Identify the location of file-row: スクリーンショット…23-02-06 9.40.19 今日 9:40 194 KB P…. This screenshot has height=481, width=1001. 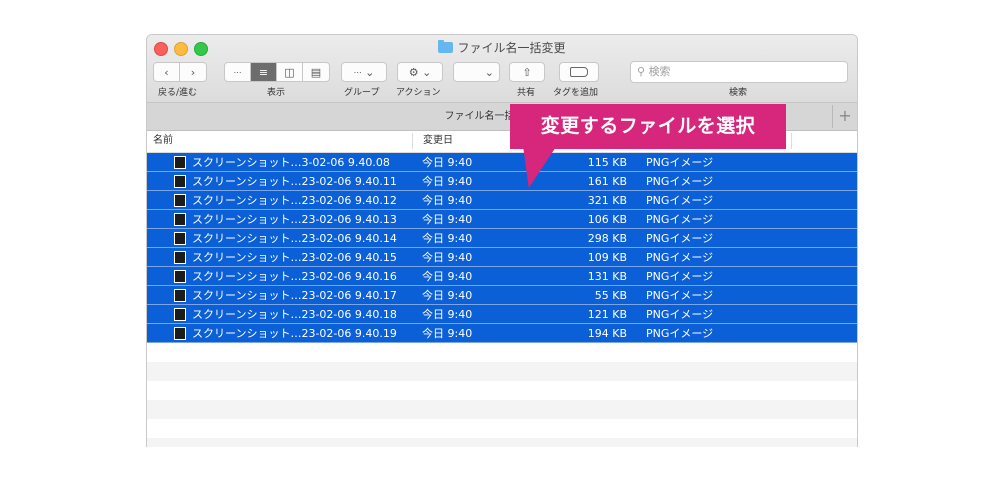
(502, 333).